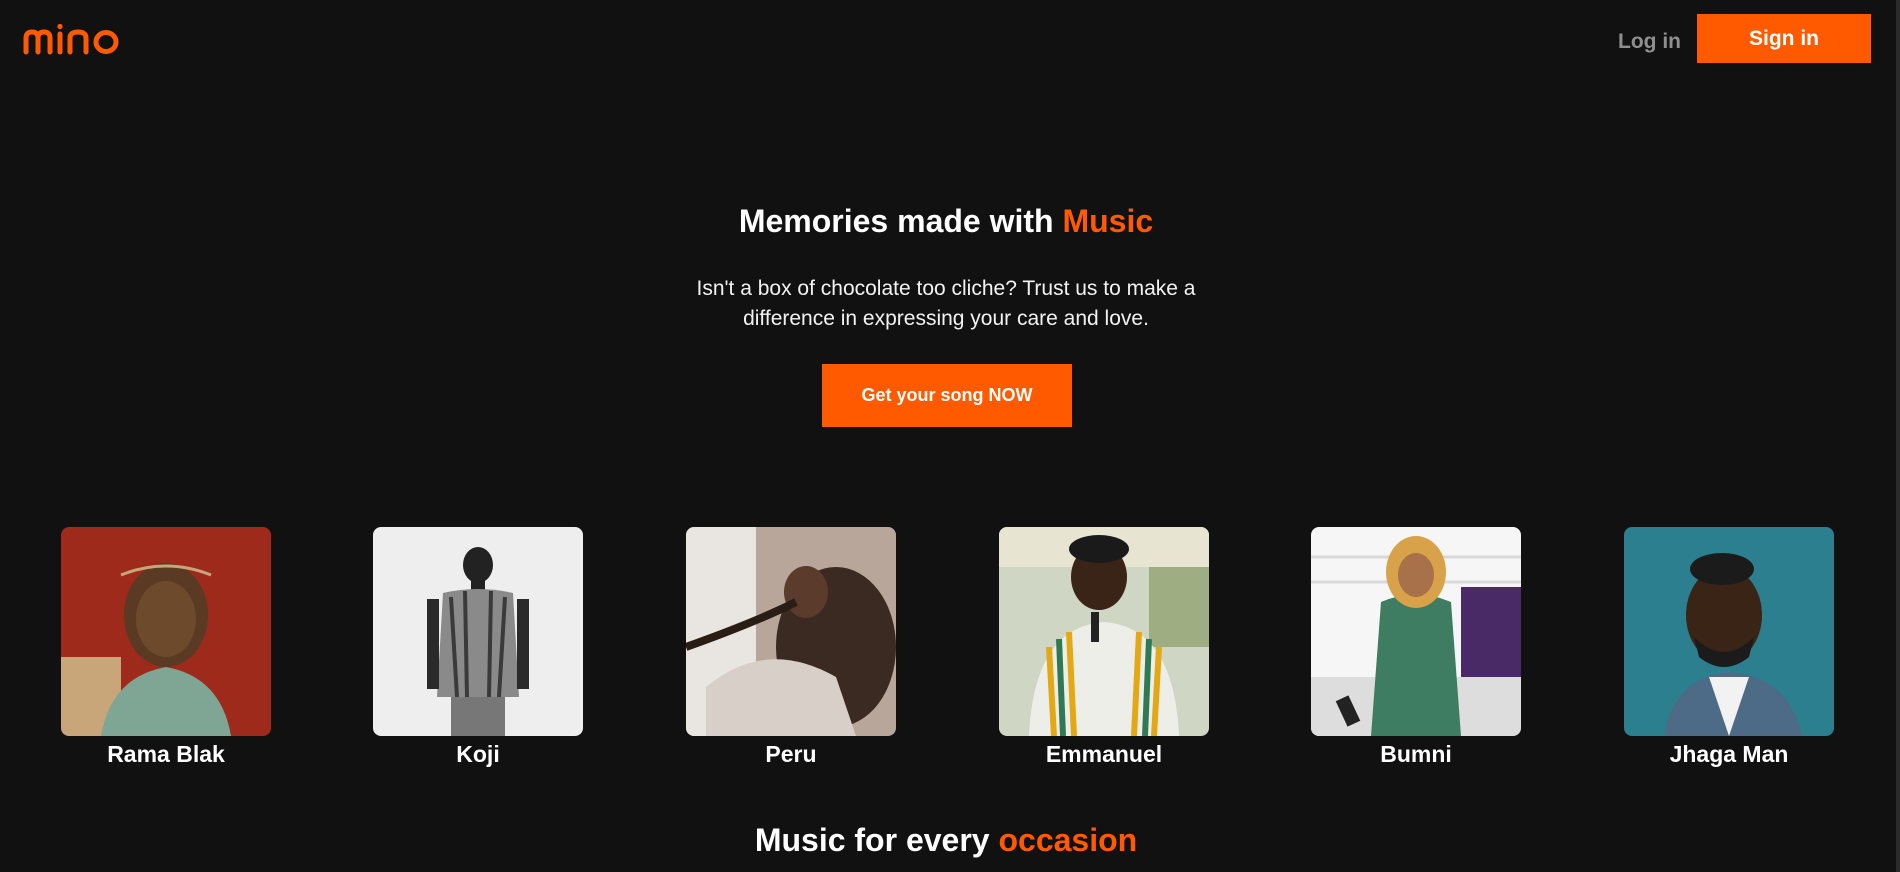 The height and width of the screenshot is (872, 1900). What do you see at coordinates (1108, 221) in the screenshot?
I see `hero-title-accent: Music` at bounding box center [1108, 221].